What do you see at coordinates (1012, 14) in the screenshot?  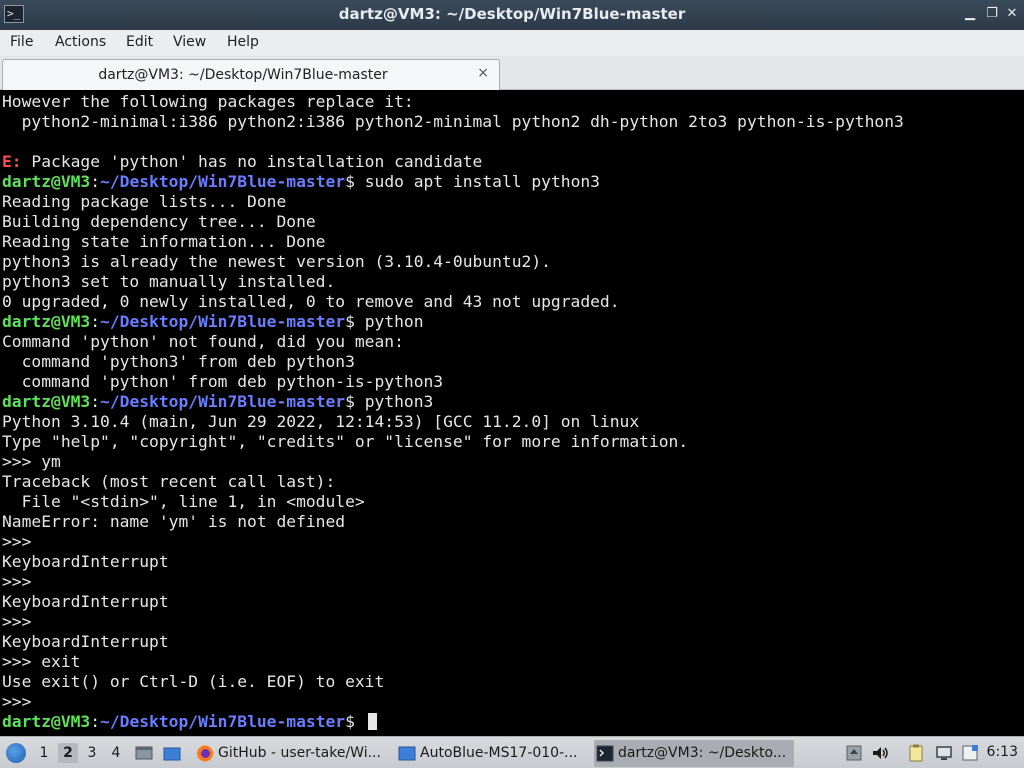 I see `close-icon: ✕` at bounding box center [1012, 14].